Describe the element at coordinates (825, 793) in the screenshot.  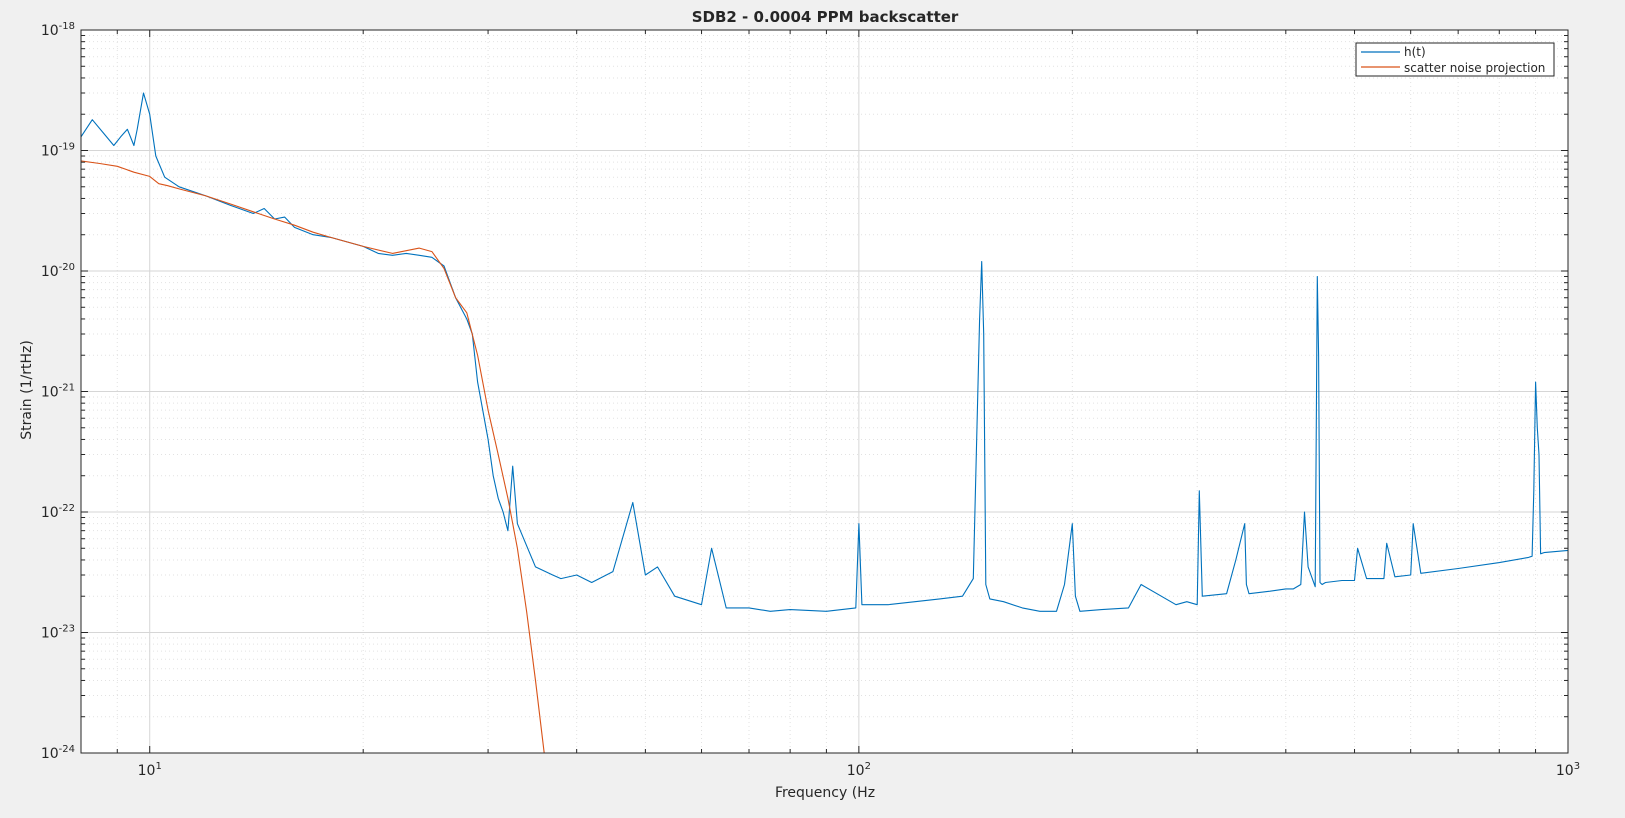
I see `x-axis-label: Frequency (Hz` at that location.